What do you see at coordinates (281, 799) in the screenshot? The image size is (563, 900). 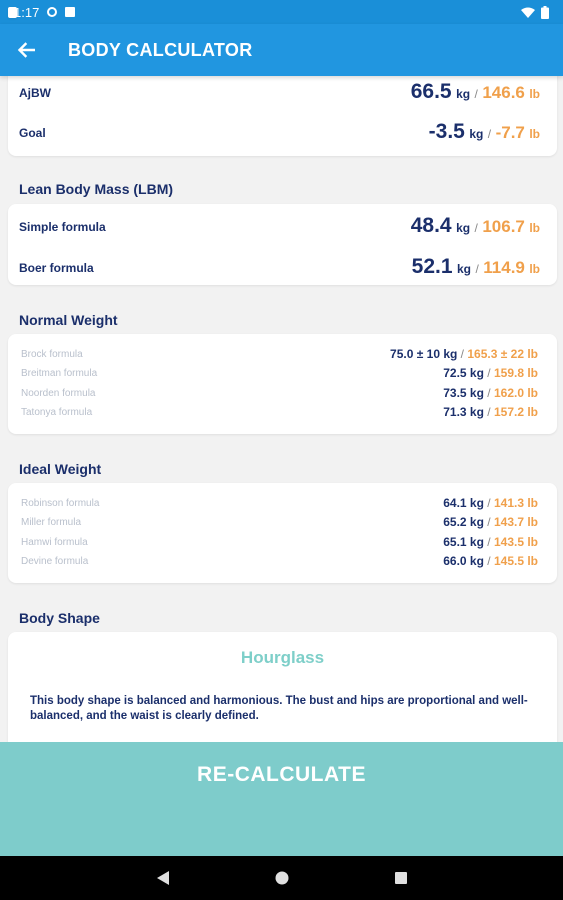 I see `recalculate-button: RE-CALCULATE` at bounding box center [281, 799].